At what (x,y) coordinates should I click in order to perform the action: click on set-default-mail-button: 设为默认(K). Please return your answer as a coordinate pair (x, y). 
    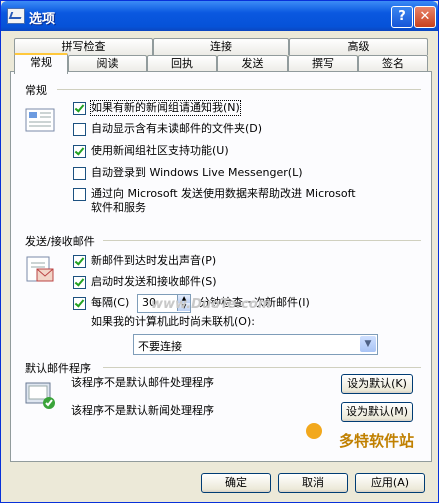
    Looking at the image, I should click on (377, 384).